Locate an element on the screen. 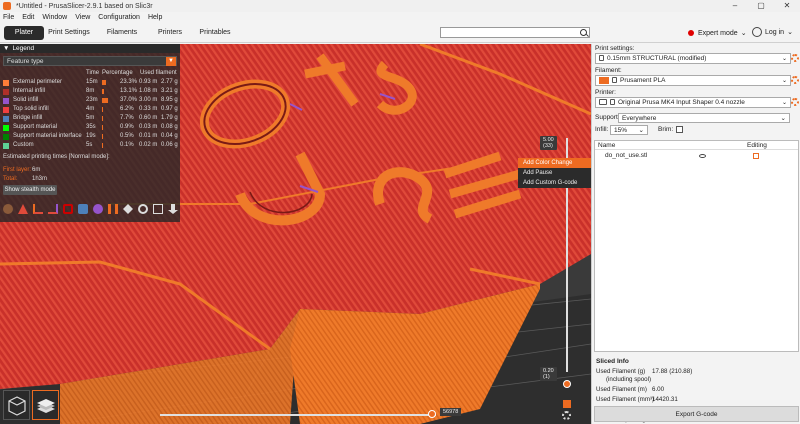 Image resolution: width=800 pixels, height=424 pixels. layers-icon is located at coordinates (46, 406).